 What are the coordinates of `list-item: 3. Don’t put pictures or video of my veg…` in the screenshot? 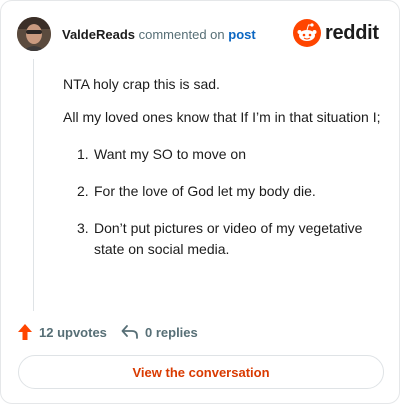 It's located at (230, 239).